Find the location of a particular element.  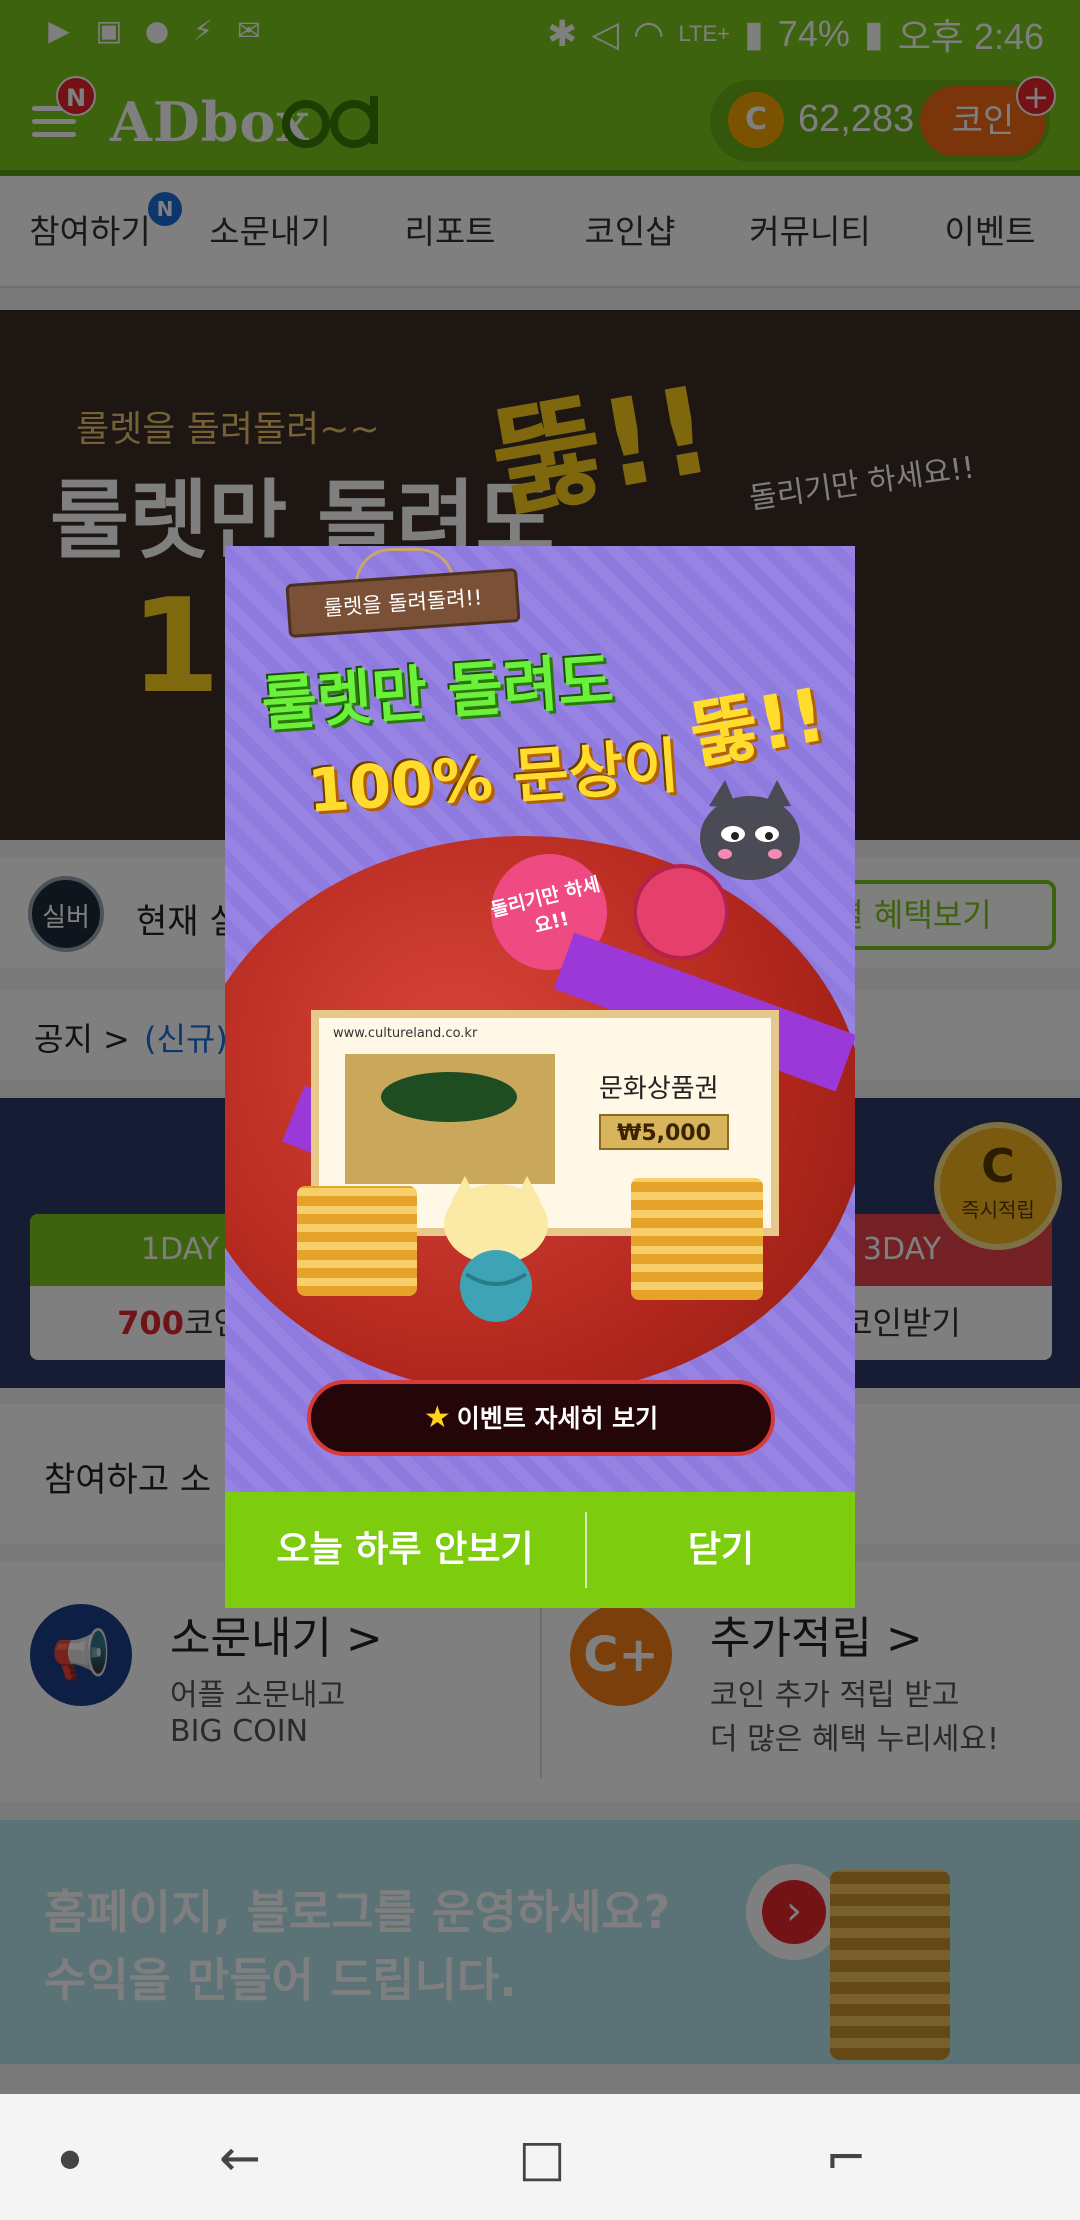

back-icon: ← is located at coordinates (240, 2158).